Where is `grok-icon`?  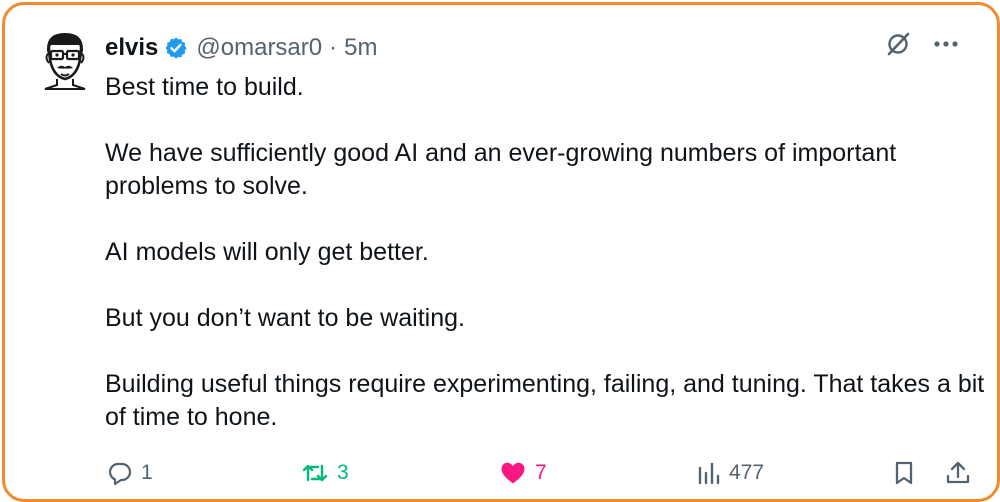 grok-icon is located at coordinates (898, 44).